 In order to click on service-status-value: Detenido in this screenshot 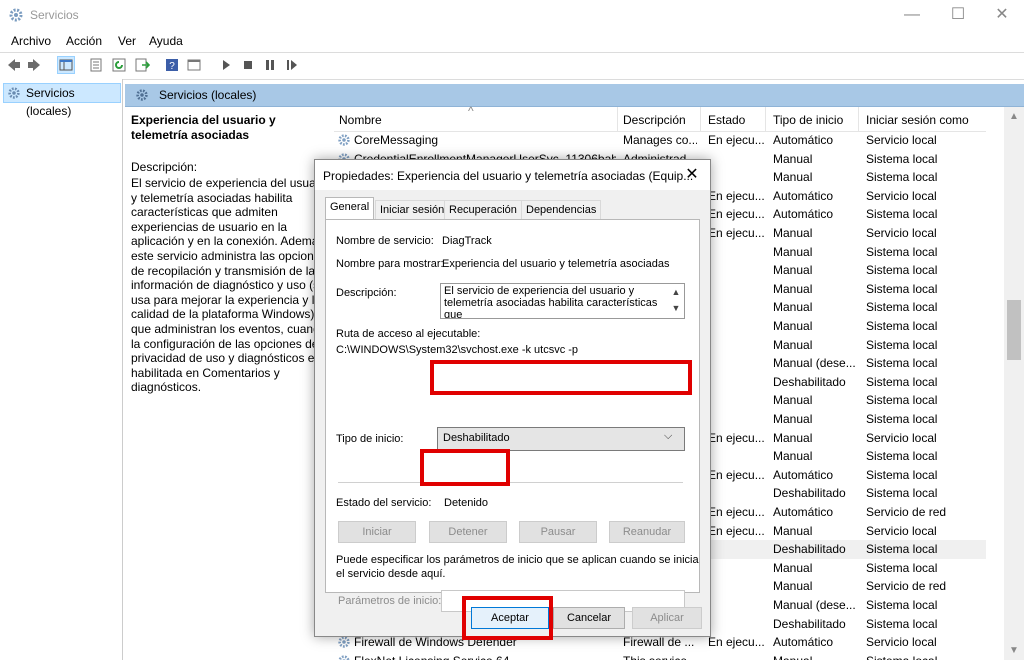, I will do `click(466, 503)`.